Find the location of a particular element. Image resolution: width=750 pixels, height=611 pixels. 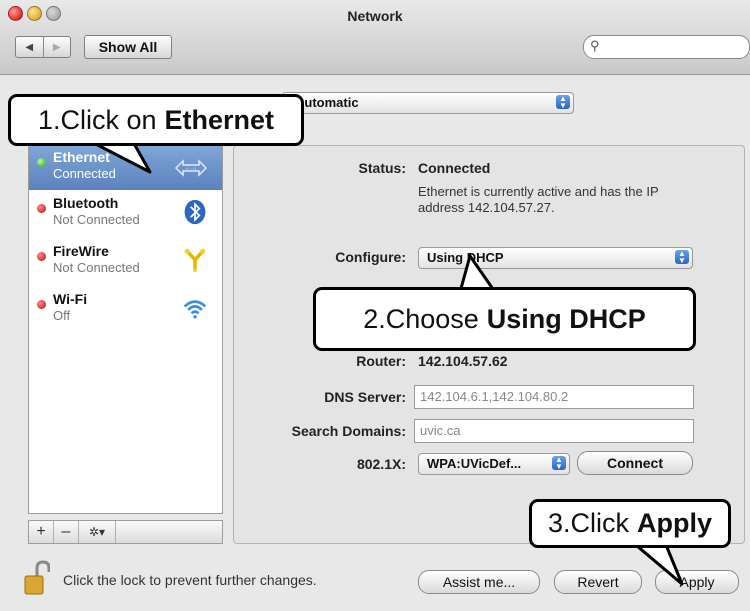

status-value: Connected is located at coordinates (454, 168).